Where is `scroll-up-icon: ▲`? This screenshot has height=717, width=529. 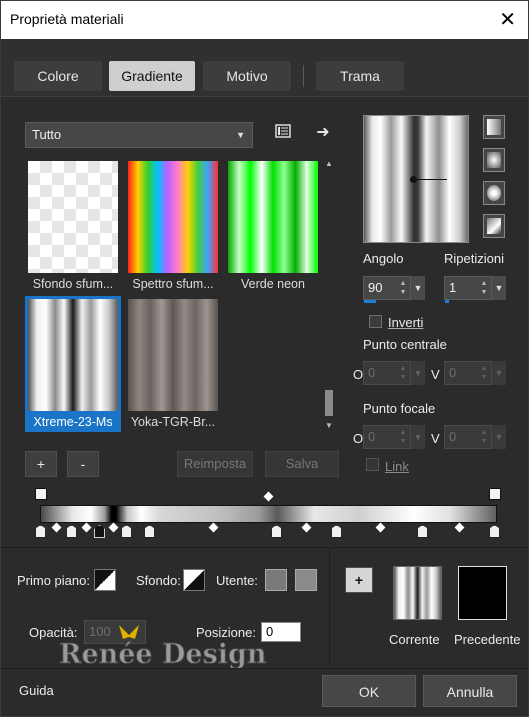 scroll-up-icon: ▲ is located at coordinates (329, 164).